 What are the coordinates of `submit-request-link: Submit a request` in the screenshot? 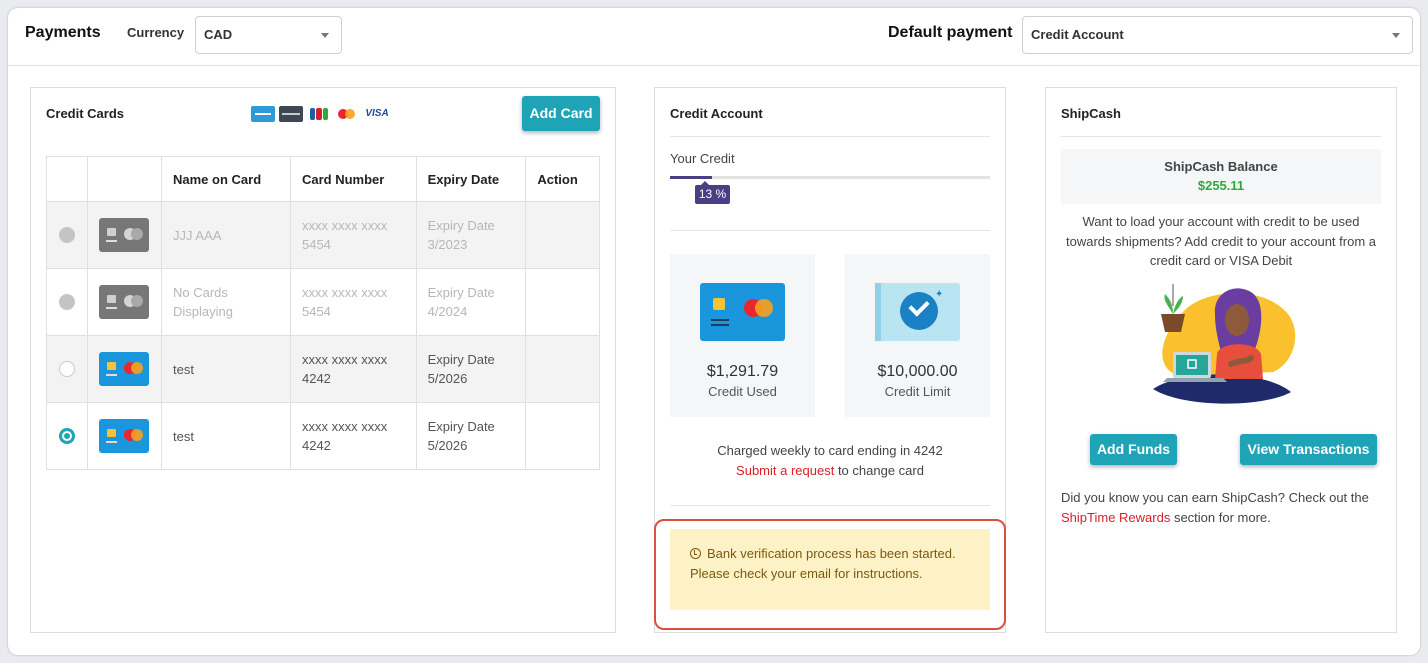 It's located at (785, 470).